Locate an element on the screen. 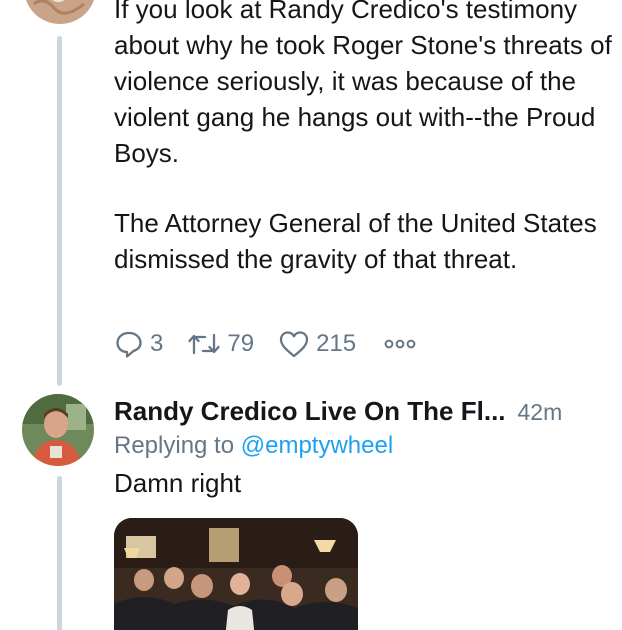  retweet-button: 79 is located at coordinates (220, 344).